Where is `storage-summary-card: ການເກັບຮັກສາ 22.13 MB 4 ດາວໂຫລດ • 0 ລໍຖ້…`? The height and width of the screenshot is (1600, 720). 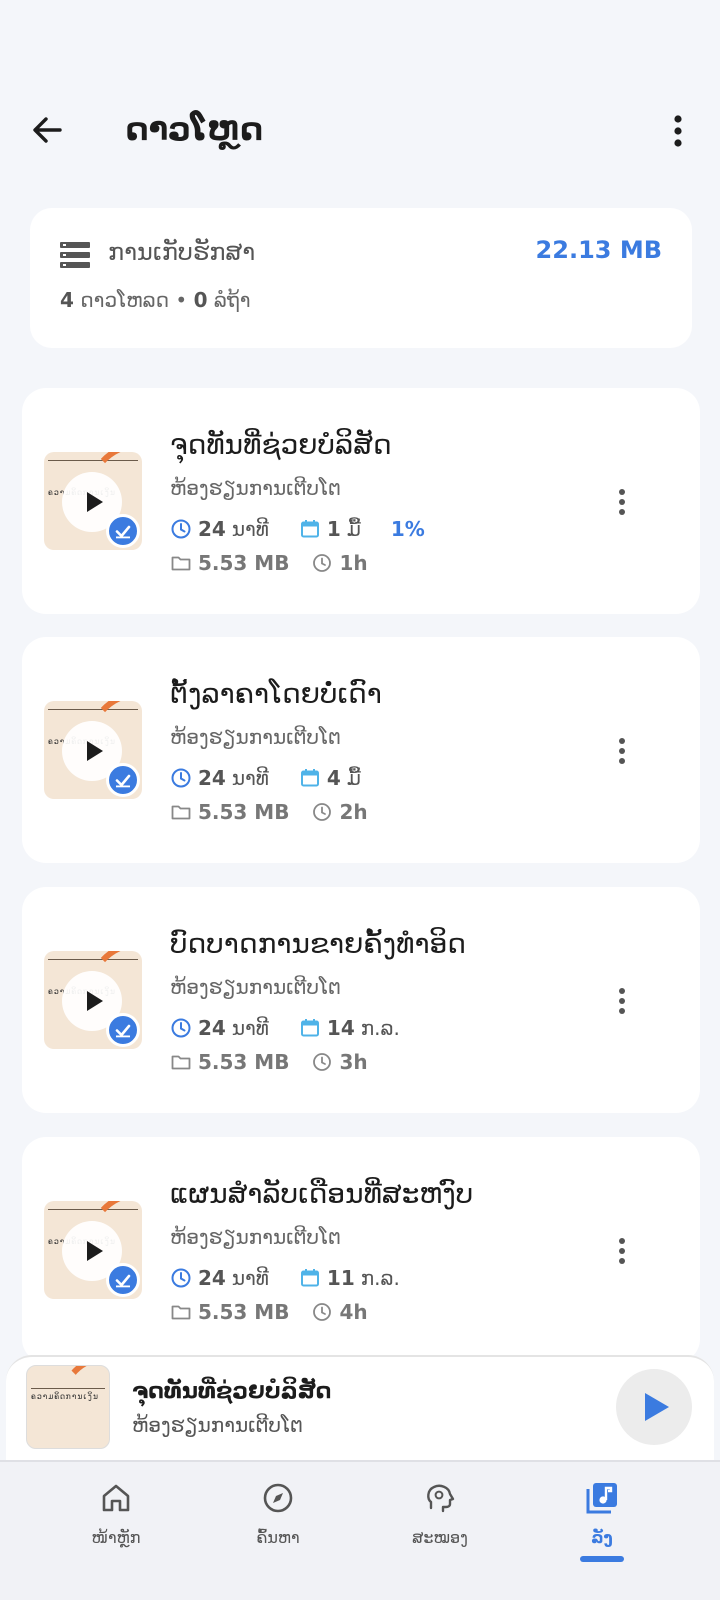
storage-summary-card: ການເກັບຮັກສາ 22.13 MB 4 ດາວໂຫລດ • 0 ລໍຖ້… is located at coordinates (361, 278).